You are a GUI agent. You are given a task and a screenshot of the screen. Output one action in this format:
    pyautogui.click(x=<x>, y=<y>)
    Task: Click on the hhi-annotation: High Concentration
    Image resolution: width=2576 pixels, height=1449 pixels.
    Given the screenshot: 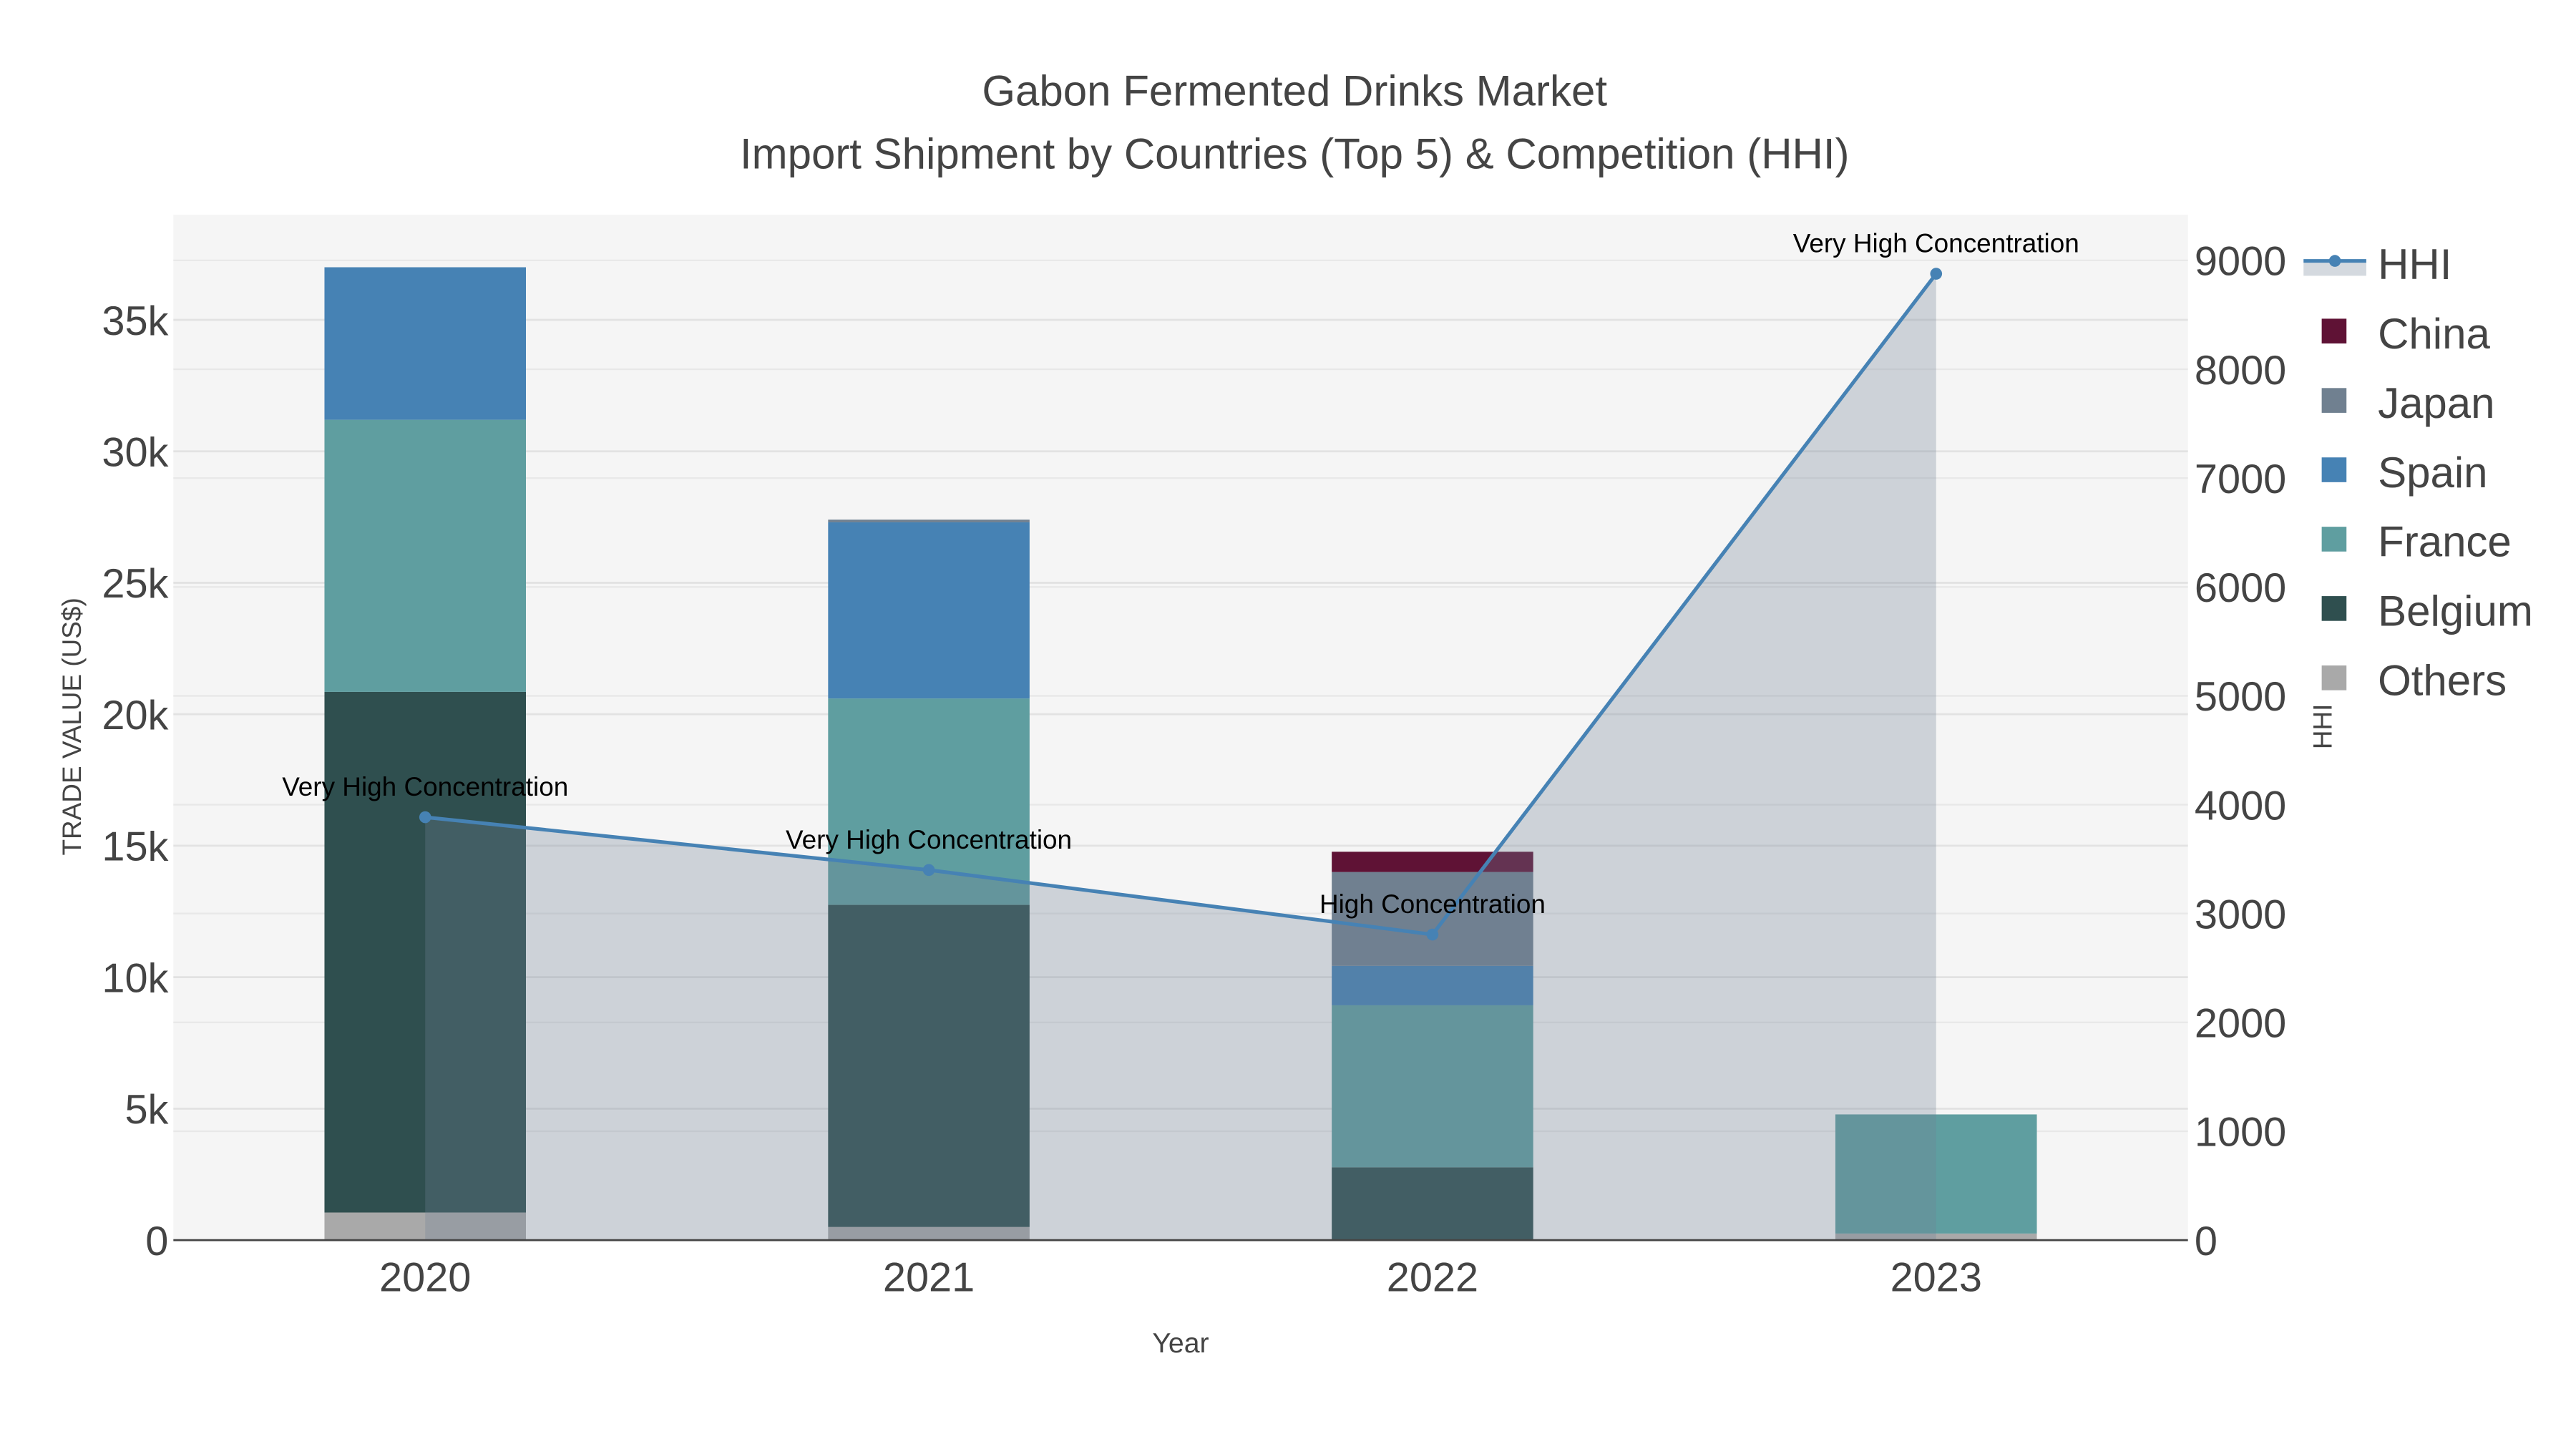 What is the action you would take?
    pyautogui.click(x=1432, y=904)
    